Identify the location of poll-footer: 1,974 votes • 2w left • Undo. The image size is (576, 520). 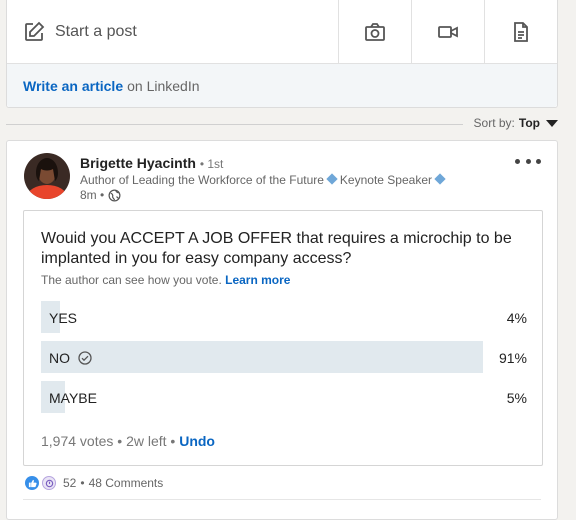
(128, 441).